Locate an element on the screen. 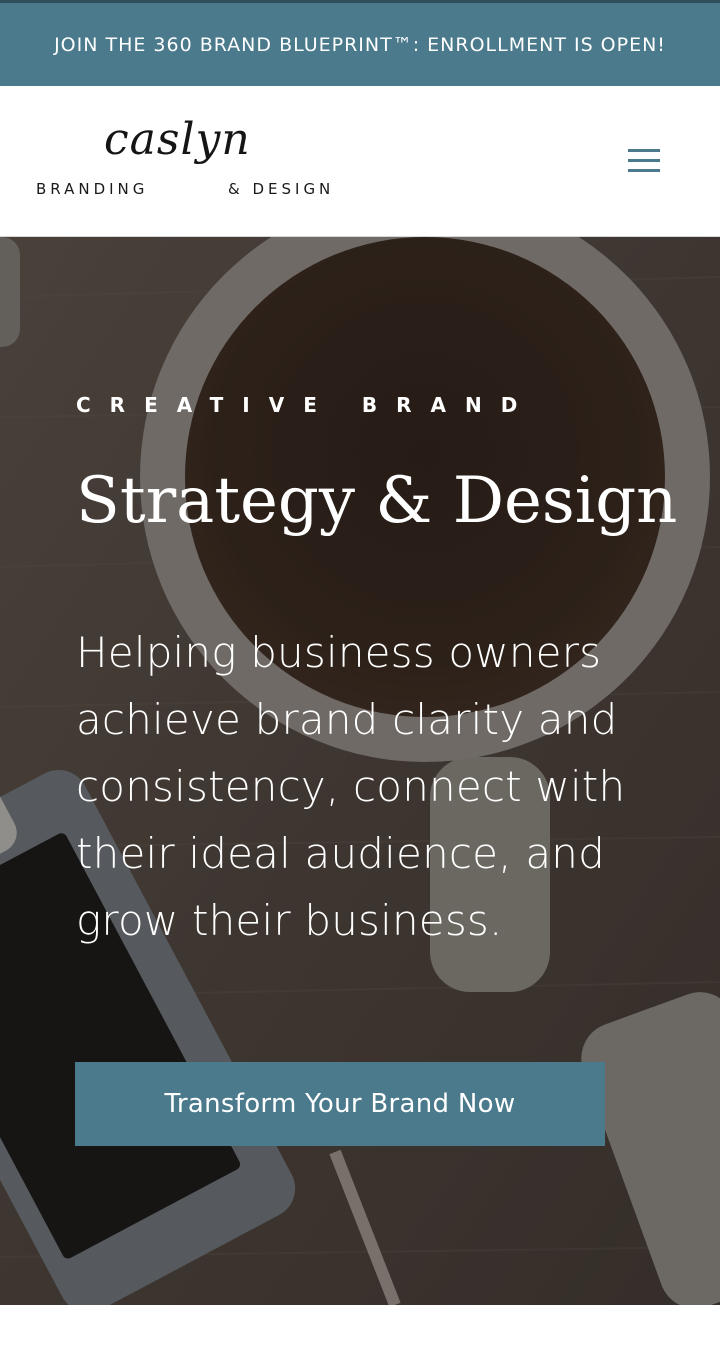  below-fold-section is located at coordinates (360, 1330).